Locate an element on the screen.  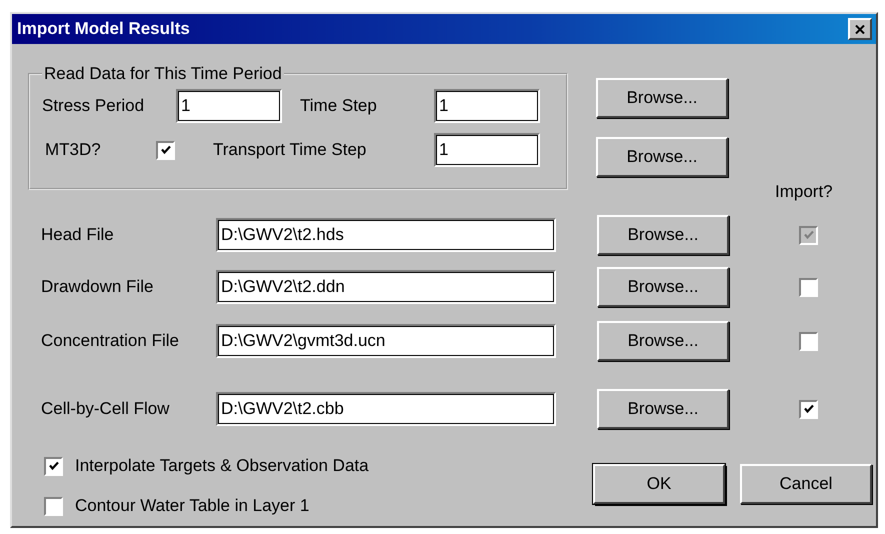
checkbox-label: Contour Water Table in Layer 1 is located at coordinates (192, 506).